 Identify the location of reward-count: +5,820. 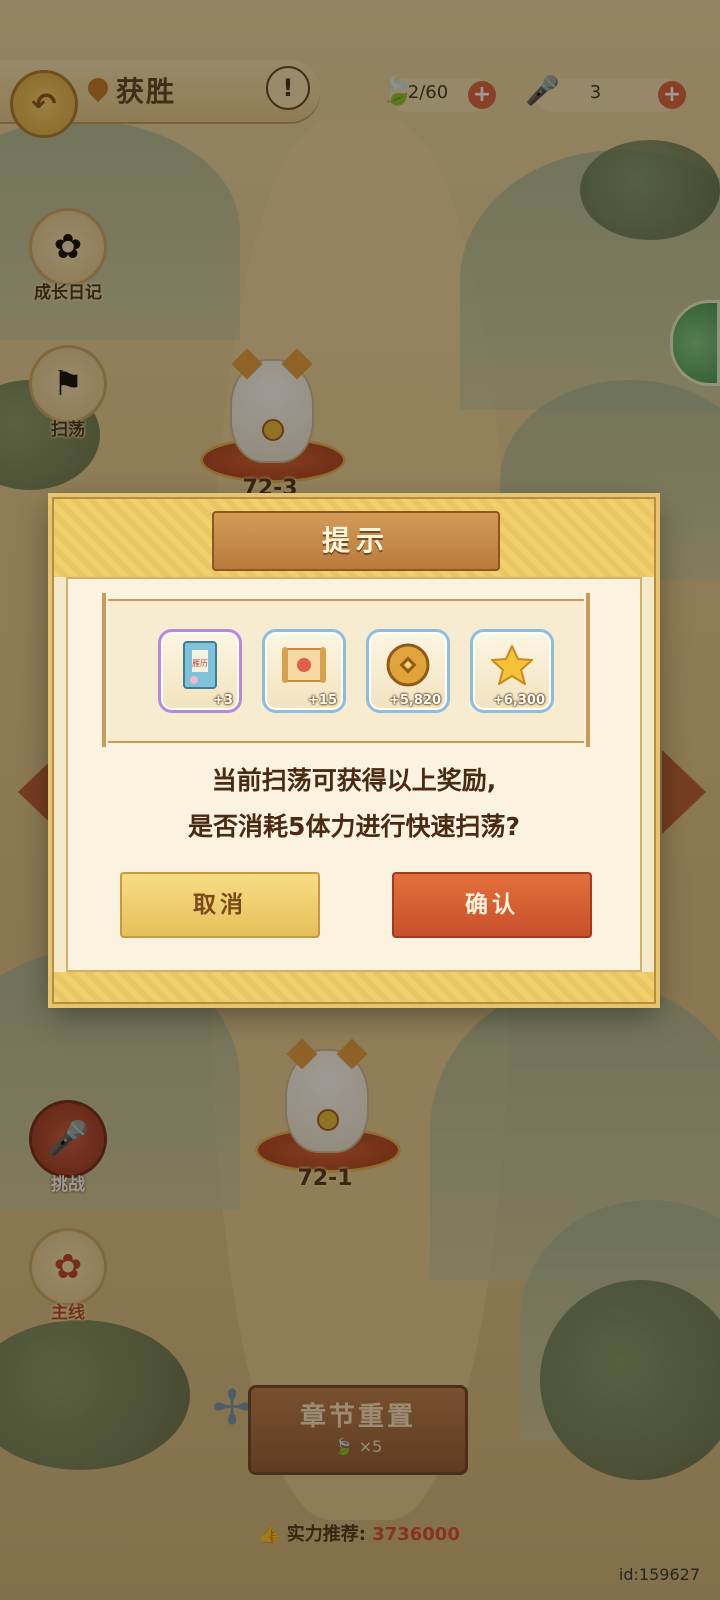
(414, 700).